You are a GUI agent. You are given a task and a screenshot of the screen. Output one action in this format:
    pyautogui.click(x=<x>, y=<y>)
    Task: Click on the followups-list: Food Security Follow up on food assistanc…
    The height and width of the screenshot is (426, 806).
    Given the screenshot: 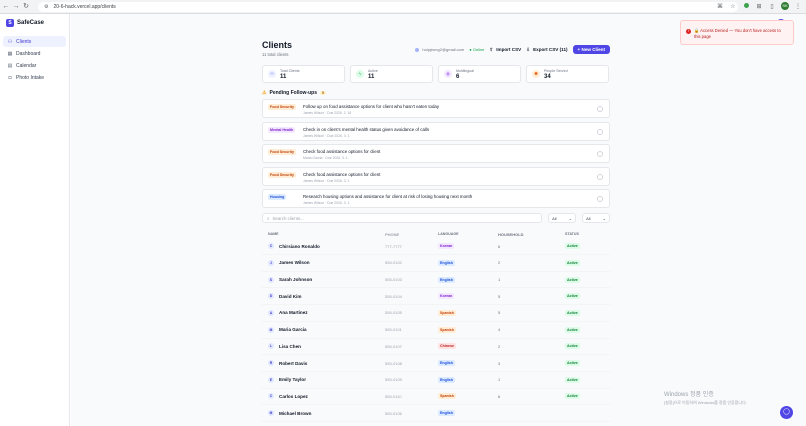 What is the action you would take?
    pyautogui.click(x=436, y=154)
    